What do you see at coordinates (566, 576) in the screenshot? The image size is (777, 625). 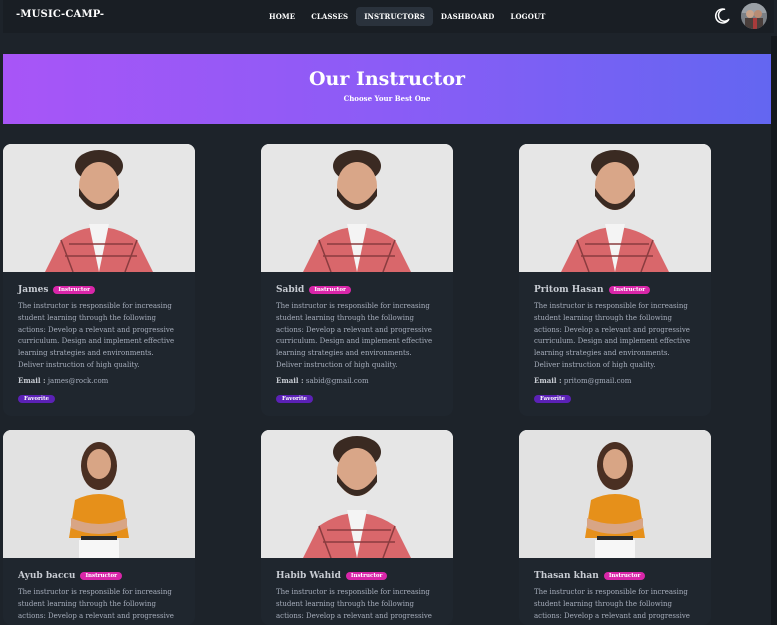 I see `instructor-name: Thasan khan` at bounding box center [566, 576].